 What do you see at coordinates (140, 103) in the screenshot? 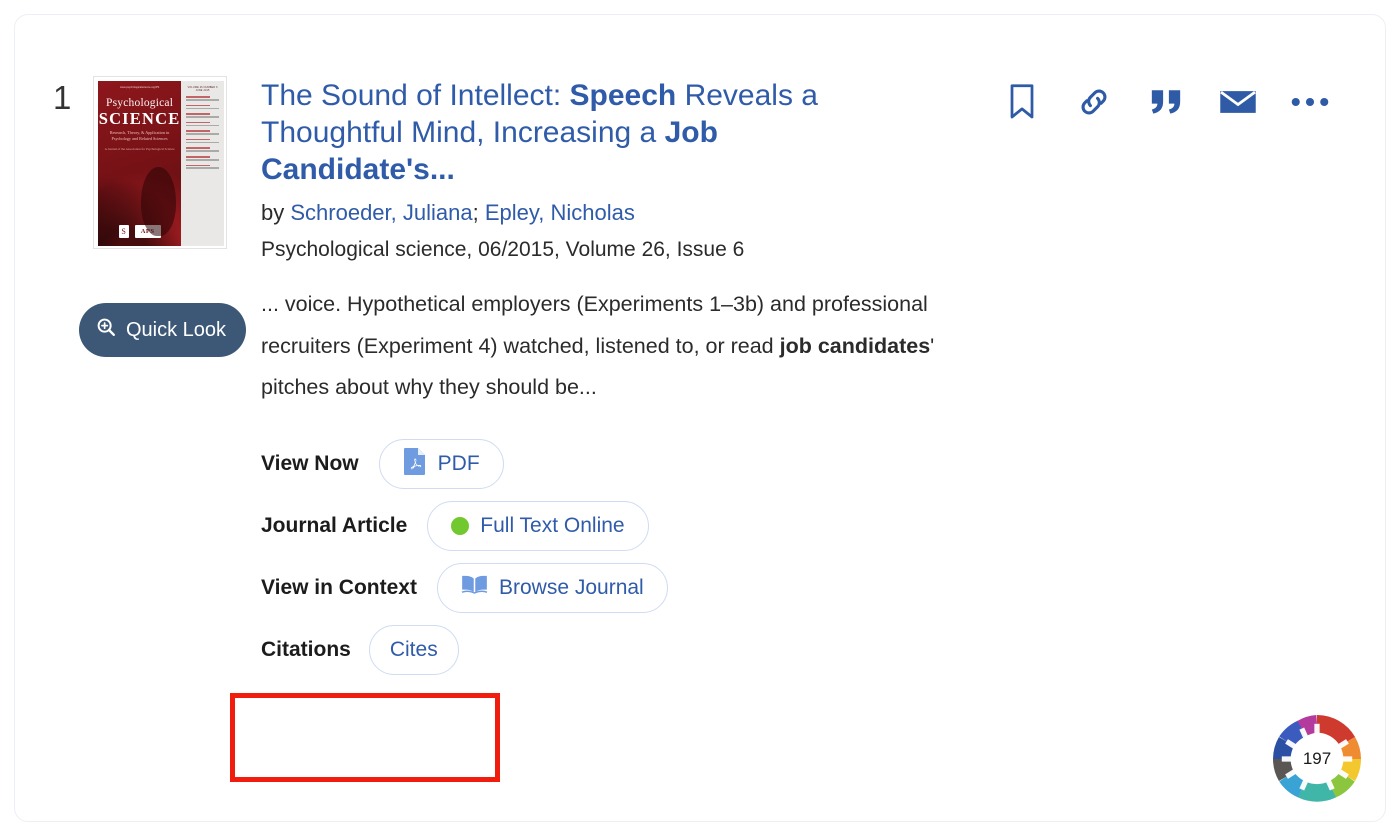
I see `journal-cover-title-line1: Psychological` at bounding box center [140, 103].